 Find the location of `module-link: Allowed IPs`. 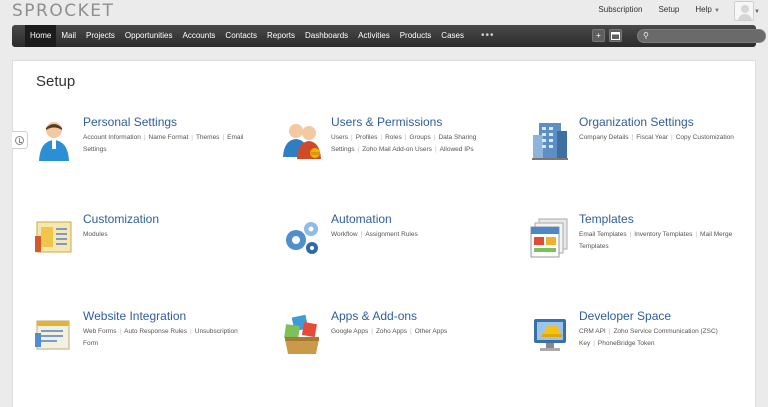

module-link: Allowed IPs is located at coordinates (457, 149).